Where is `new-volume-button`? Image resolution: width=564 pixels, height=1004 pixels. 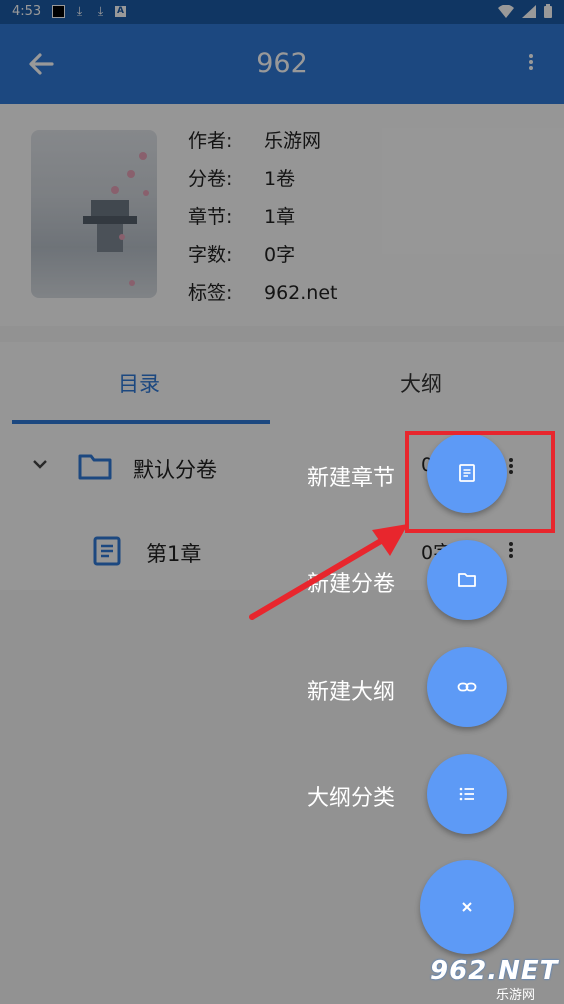 new-volume-button is located at coordinates (467, 580).